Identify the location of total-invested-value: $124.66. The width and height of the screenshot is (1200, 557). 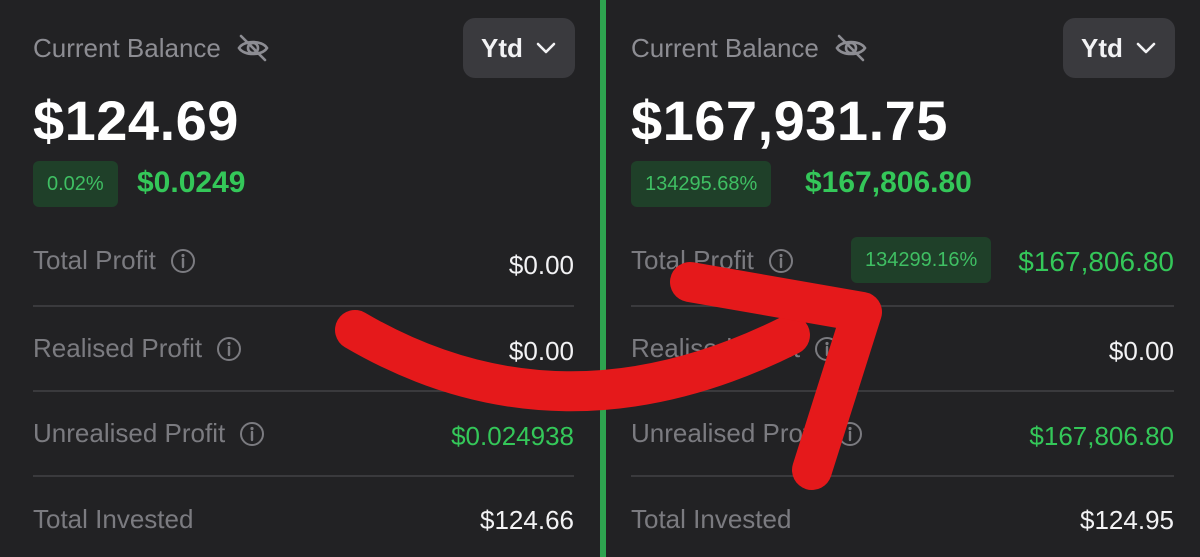
(527, 520).